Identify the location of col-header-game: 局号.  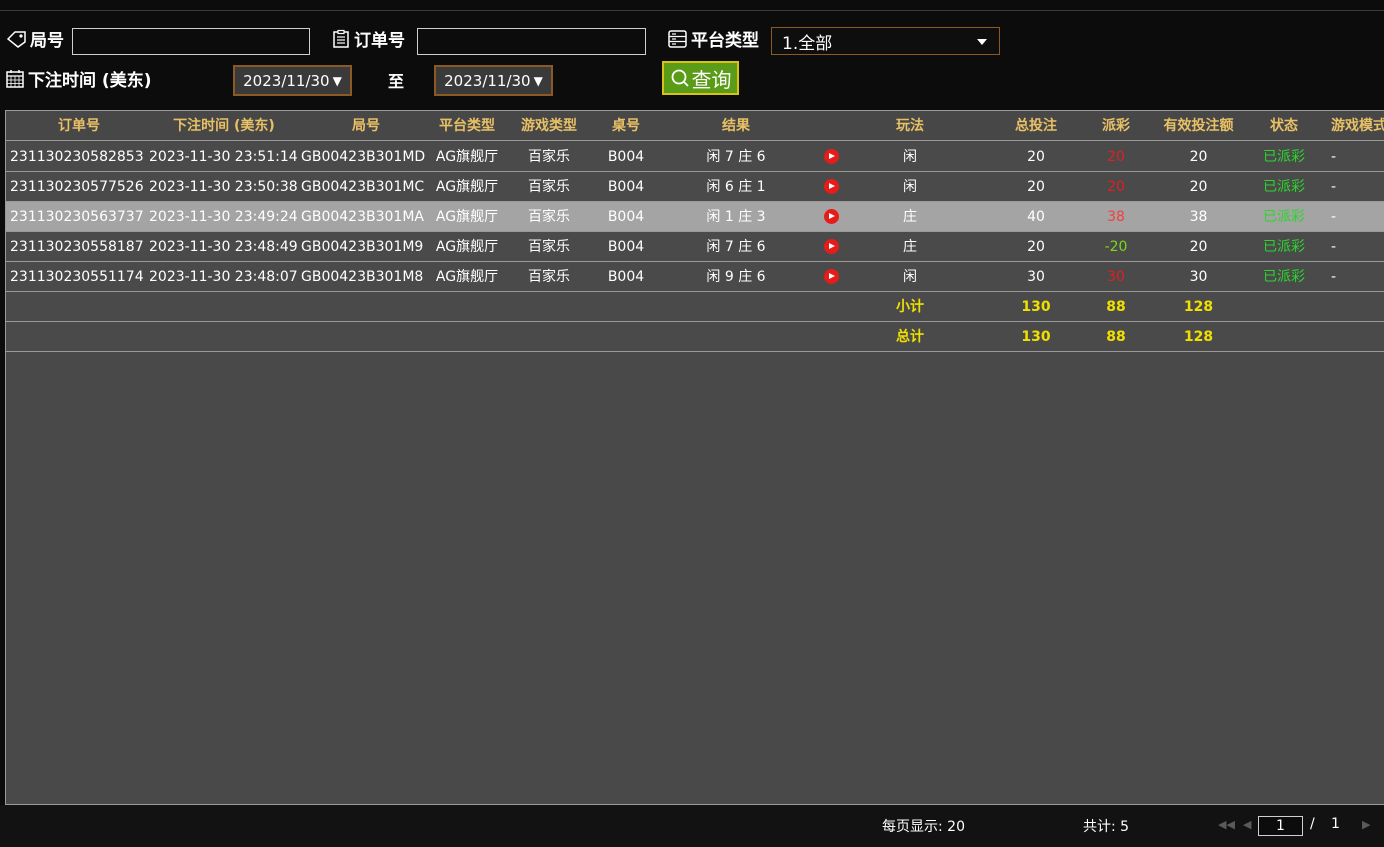
(366, 126).